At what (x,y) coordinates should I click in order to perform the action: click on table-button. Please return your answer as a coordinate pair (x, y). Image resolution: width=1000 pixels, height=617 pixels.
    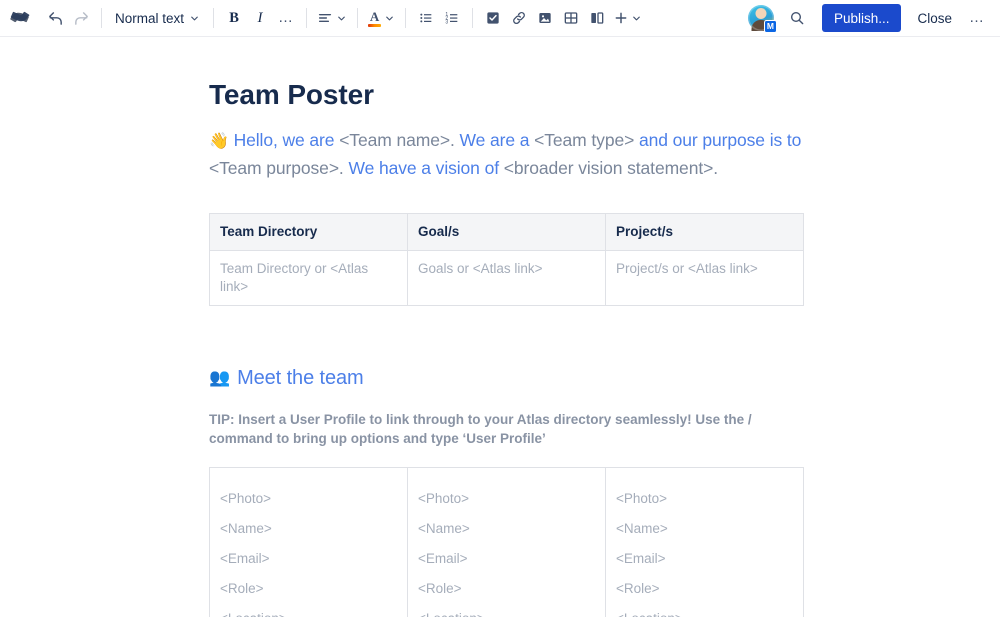
    Looking at the image, I should click on (571, 18).